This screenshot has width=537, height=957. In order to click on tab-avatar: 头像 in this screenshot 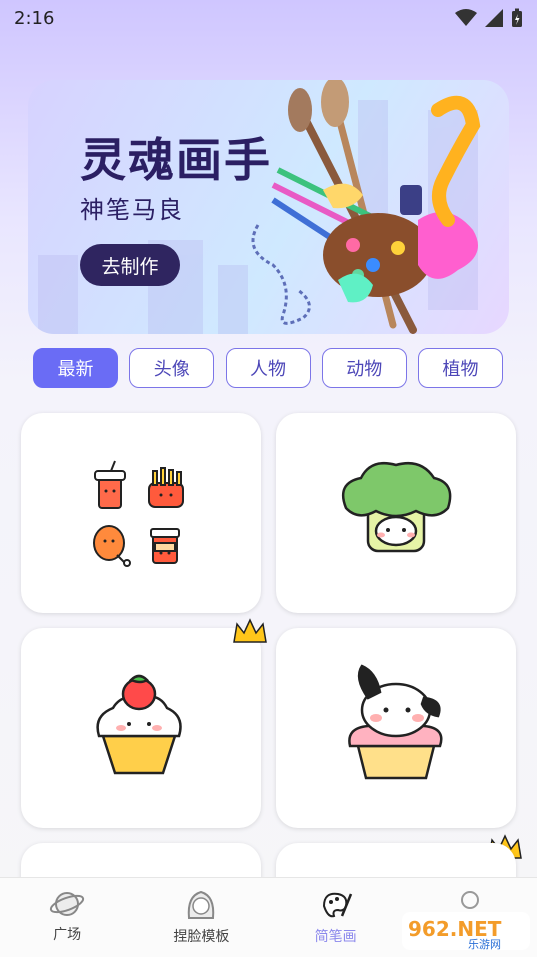, I will do `click(172, 368)`.